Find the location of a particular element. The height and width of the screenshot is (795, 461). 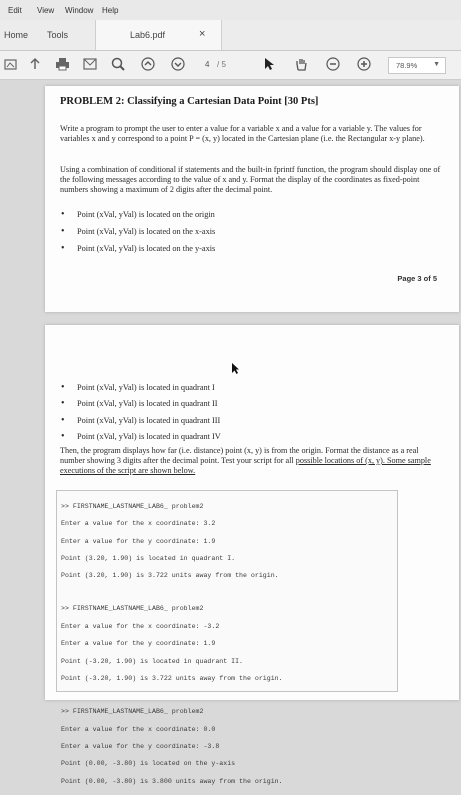

zoom-value: 78.9% is located at coordinates (407, 65).